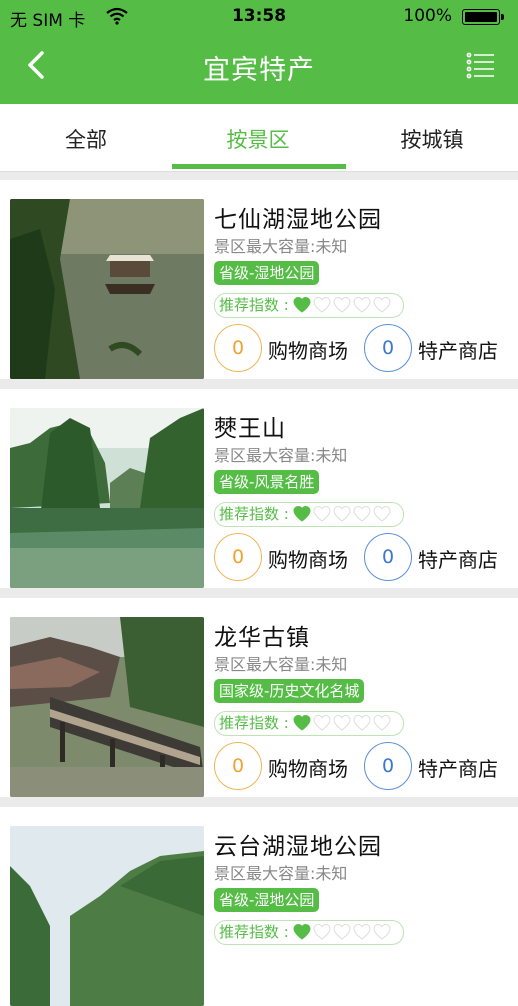 The image size is (518, 1006). I want to click on tab-by-town: 按城镇, so click(432, 138).